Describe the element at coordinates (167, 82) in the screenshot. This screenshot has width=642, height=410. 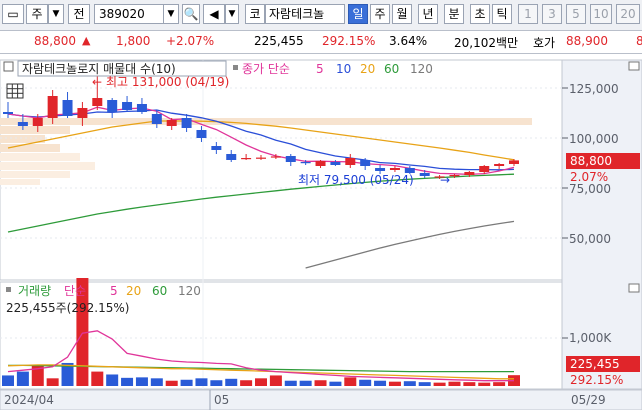
I see `high-annotation: 최고 131,000 (04/19)` at that location.